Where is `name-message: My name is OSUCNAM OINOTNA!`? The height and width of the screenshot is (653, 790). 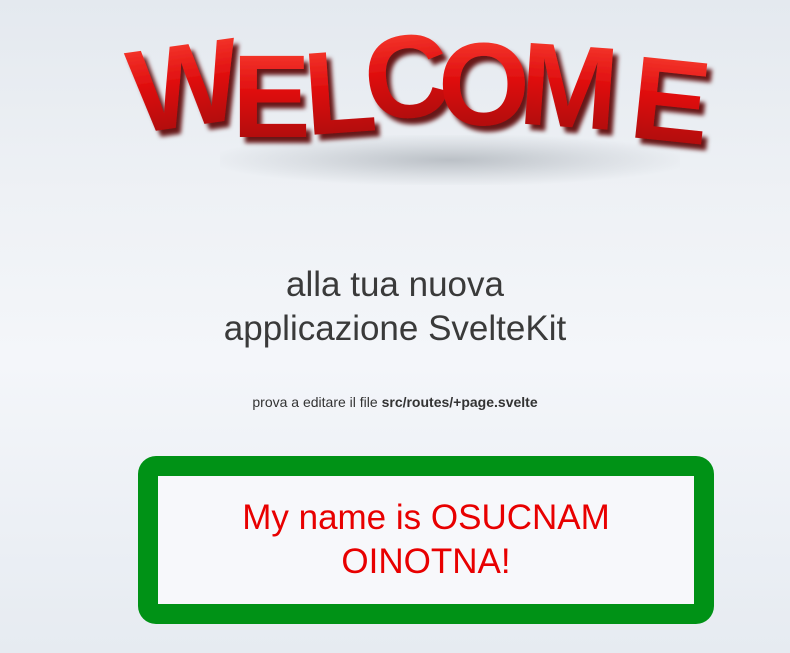
name-message: My name is OSUCNAM OINOTNA! is located at coordinates (426, 539).